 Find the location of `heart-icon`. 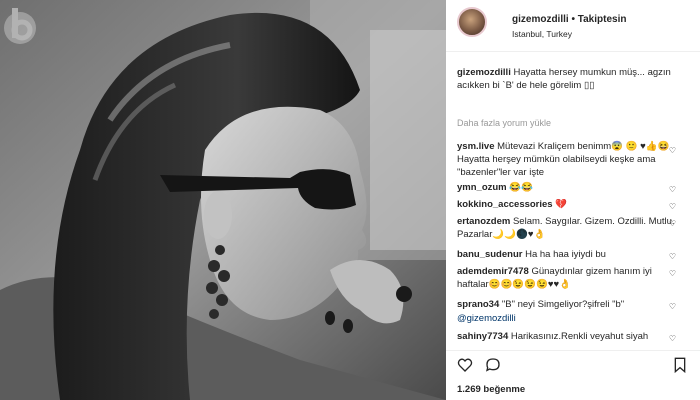

heart-icon is located at coordinates (465, 365).